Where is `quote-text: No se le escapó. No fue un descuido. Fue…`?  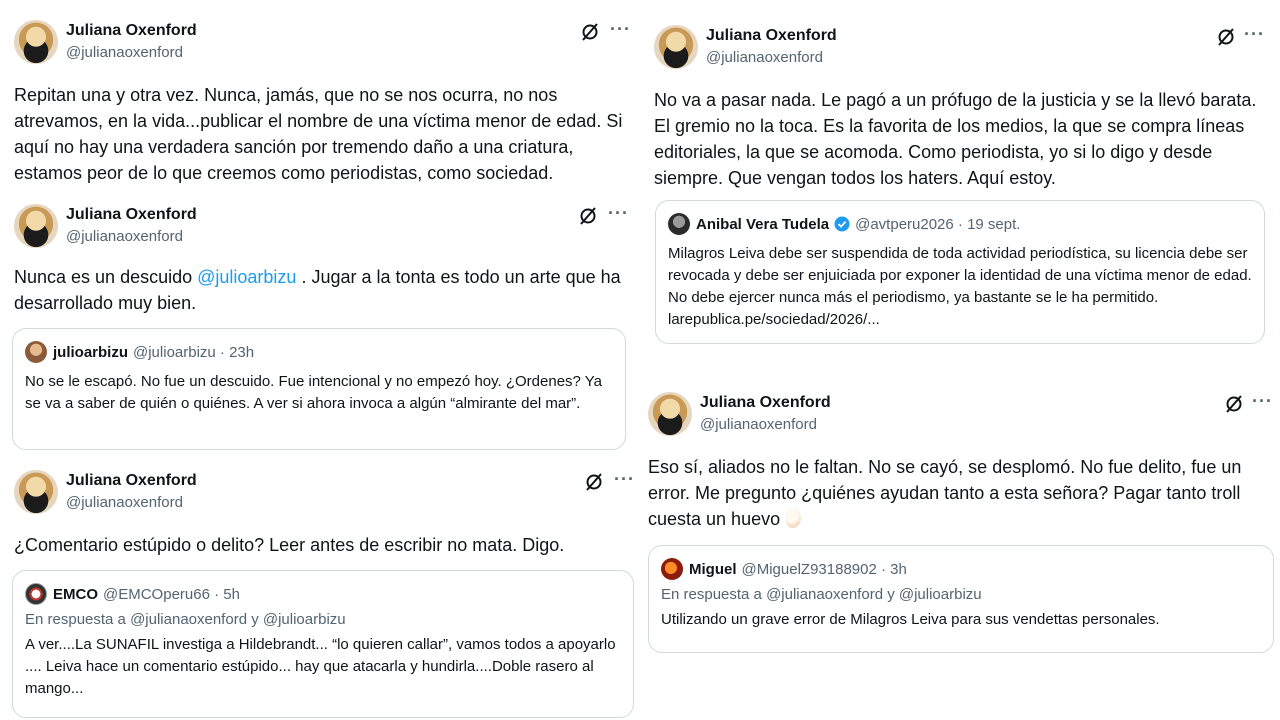 quote-text: No se le escapó. No fue un descuido. Fue… is located at coordinates (314, 392).